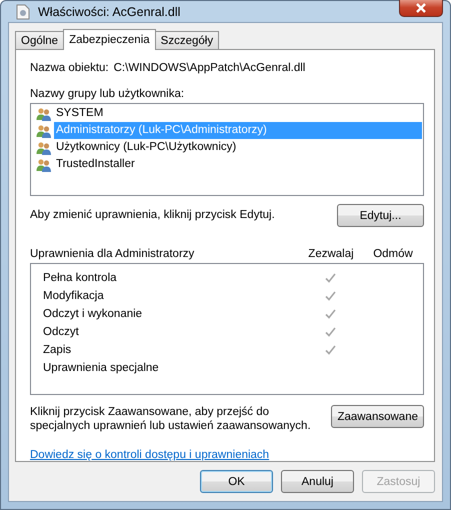 This screenshot has height=510, width=451. Describe the element at coordinates (69, 68) in the screenshot. I see `object-name-label: Nazwa obiektu:` at that location.